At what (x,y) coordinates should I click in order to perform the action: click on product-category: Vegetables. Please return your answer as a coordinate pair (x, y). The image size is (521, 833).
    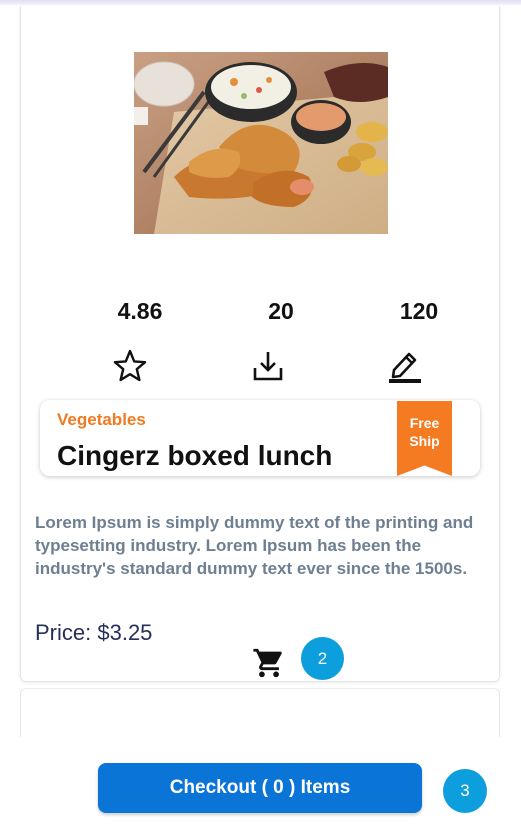
    Looking at the image, I should click on (101, 419).